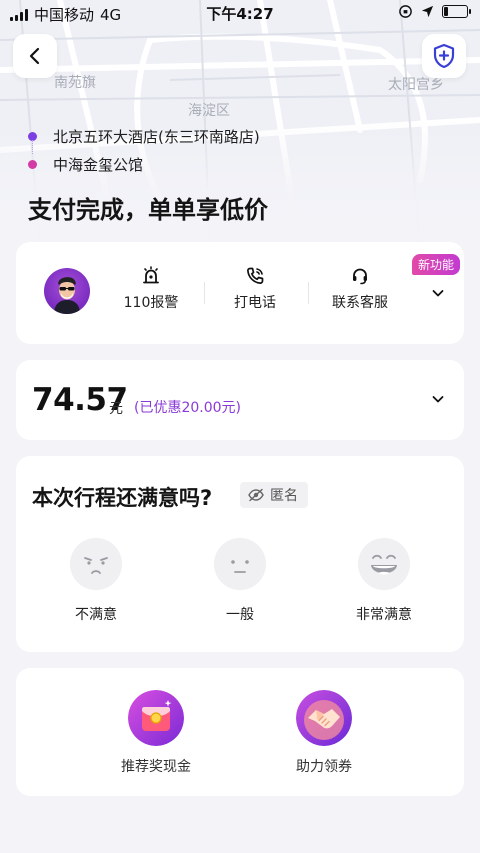  Describe the element at coordinates (156, 767) in the screenshot. I see `referral-cash-label: 推荐奖现金` at that location.